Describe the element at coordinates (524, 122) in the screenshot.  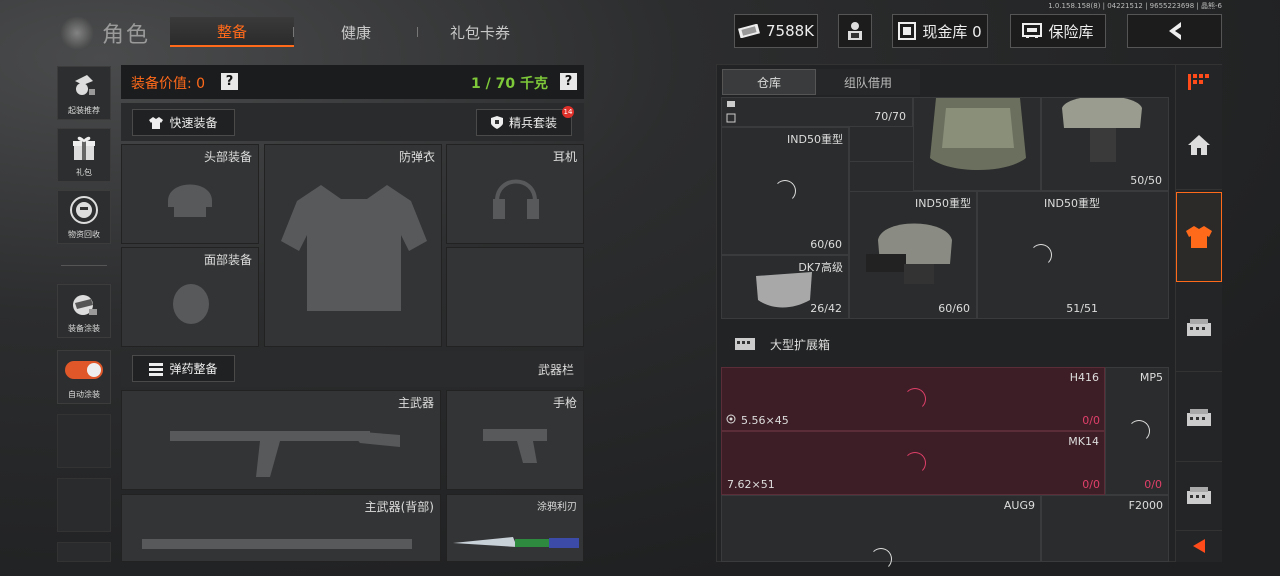
I see `elite-set-button: 精兵套装` at that location.